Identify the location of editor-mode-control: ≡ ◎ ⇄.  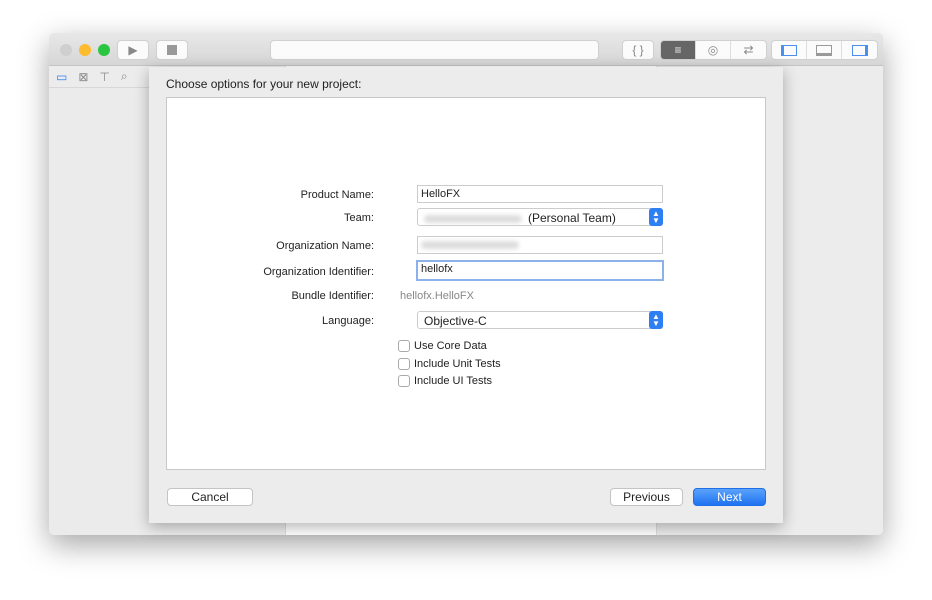
(713, 50).